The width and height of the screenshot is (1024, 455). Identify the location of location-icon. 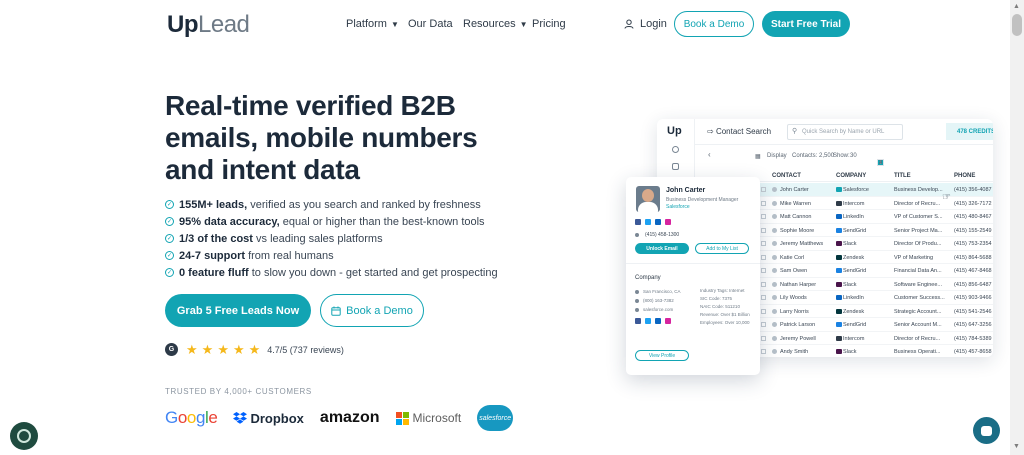
(637, 292).